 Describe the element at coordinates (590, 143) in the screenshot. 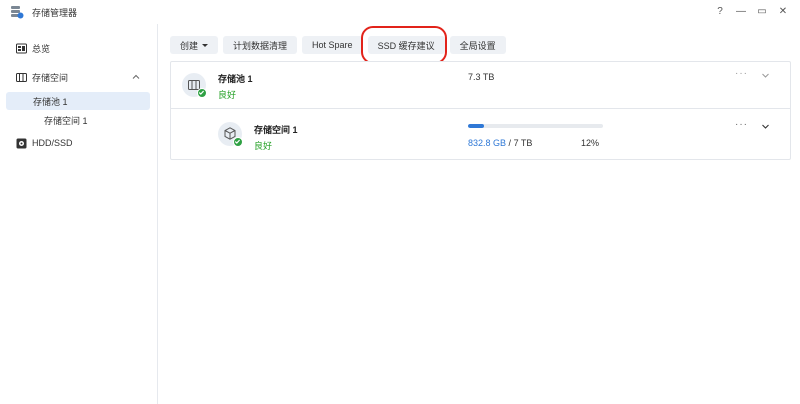

I see `usage-percent: 12%` at that location.